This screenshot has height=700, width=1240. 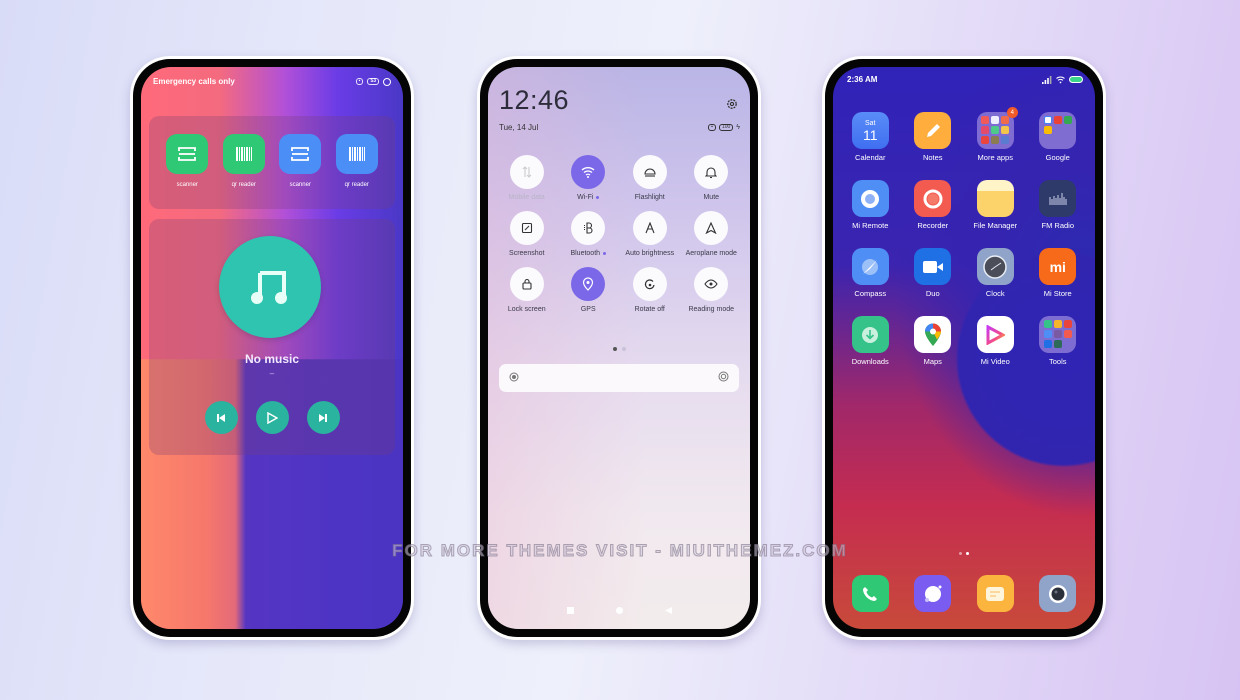 What do you see at coordinates (272, 417) in the screenshot?
I see `play-button` at bounding box center [272, 417].